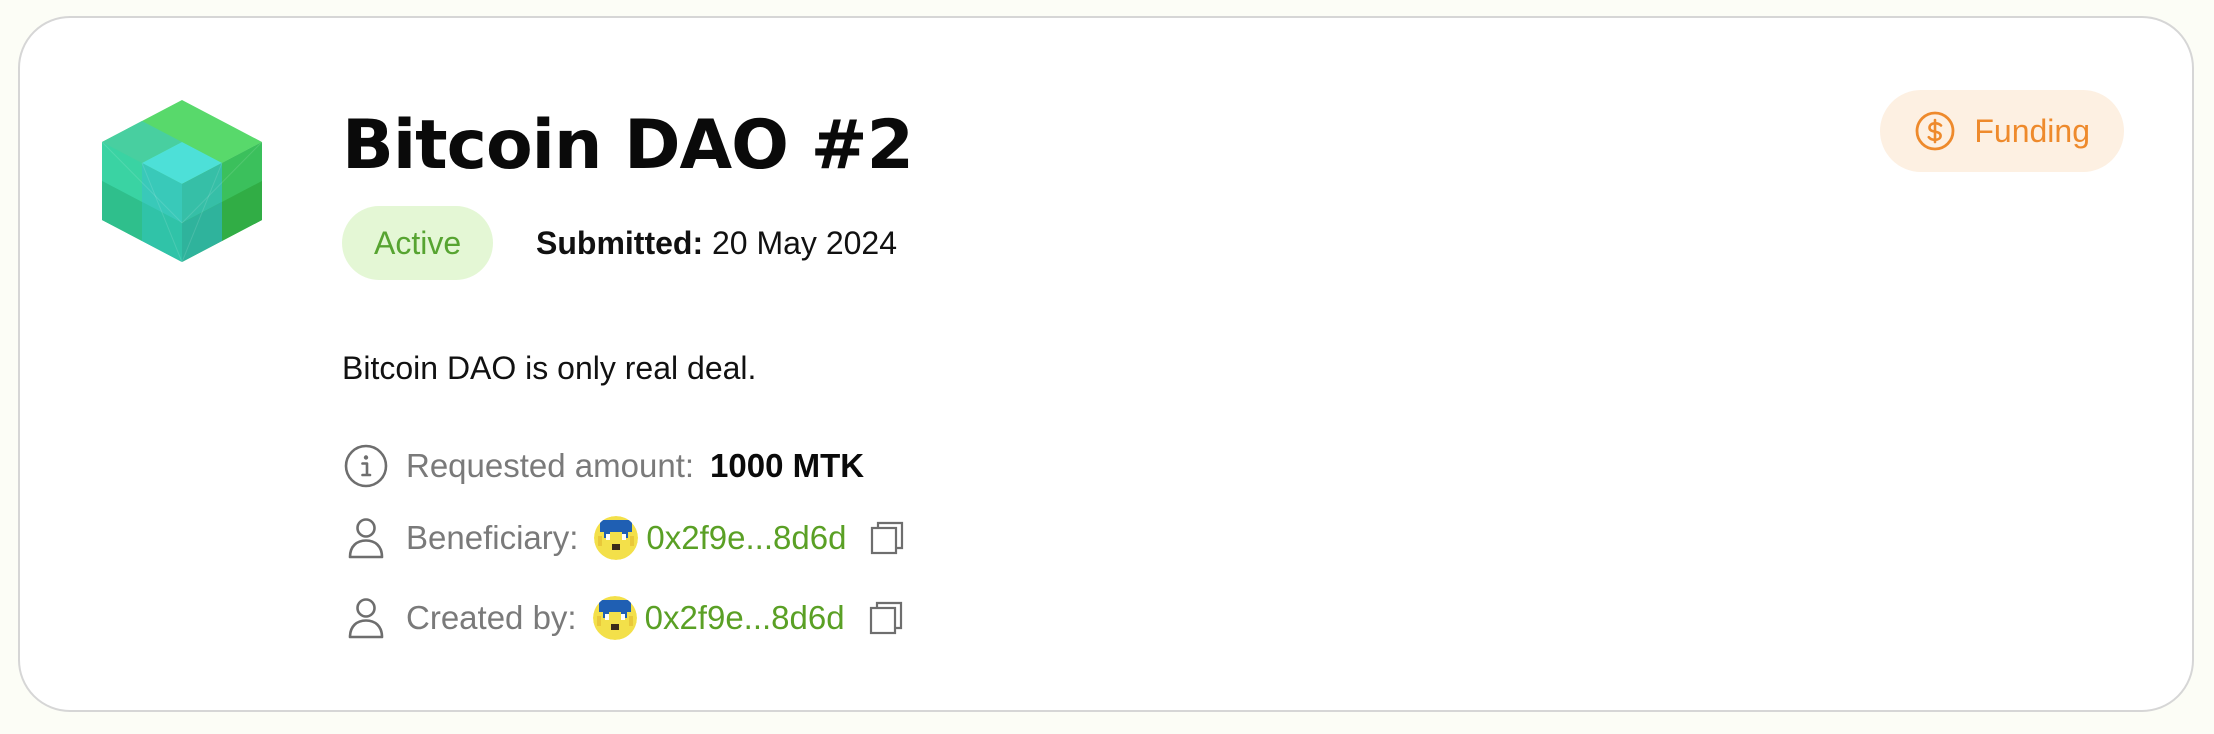  What do you see at coordinates (620, 243) in the screenshot?
I see `submitted-label: Submitted:` at bounding box center [620, 243].